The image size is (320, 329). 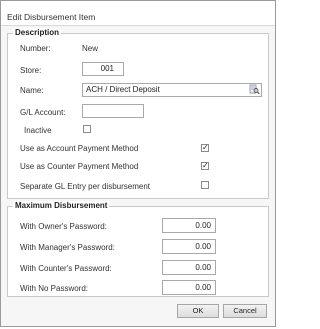 I want to click on separate-gl-checkbox, so click(x=205, y=185).